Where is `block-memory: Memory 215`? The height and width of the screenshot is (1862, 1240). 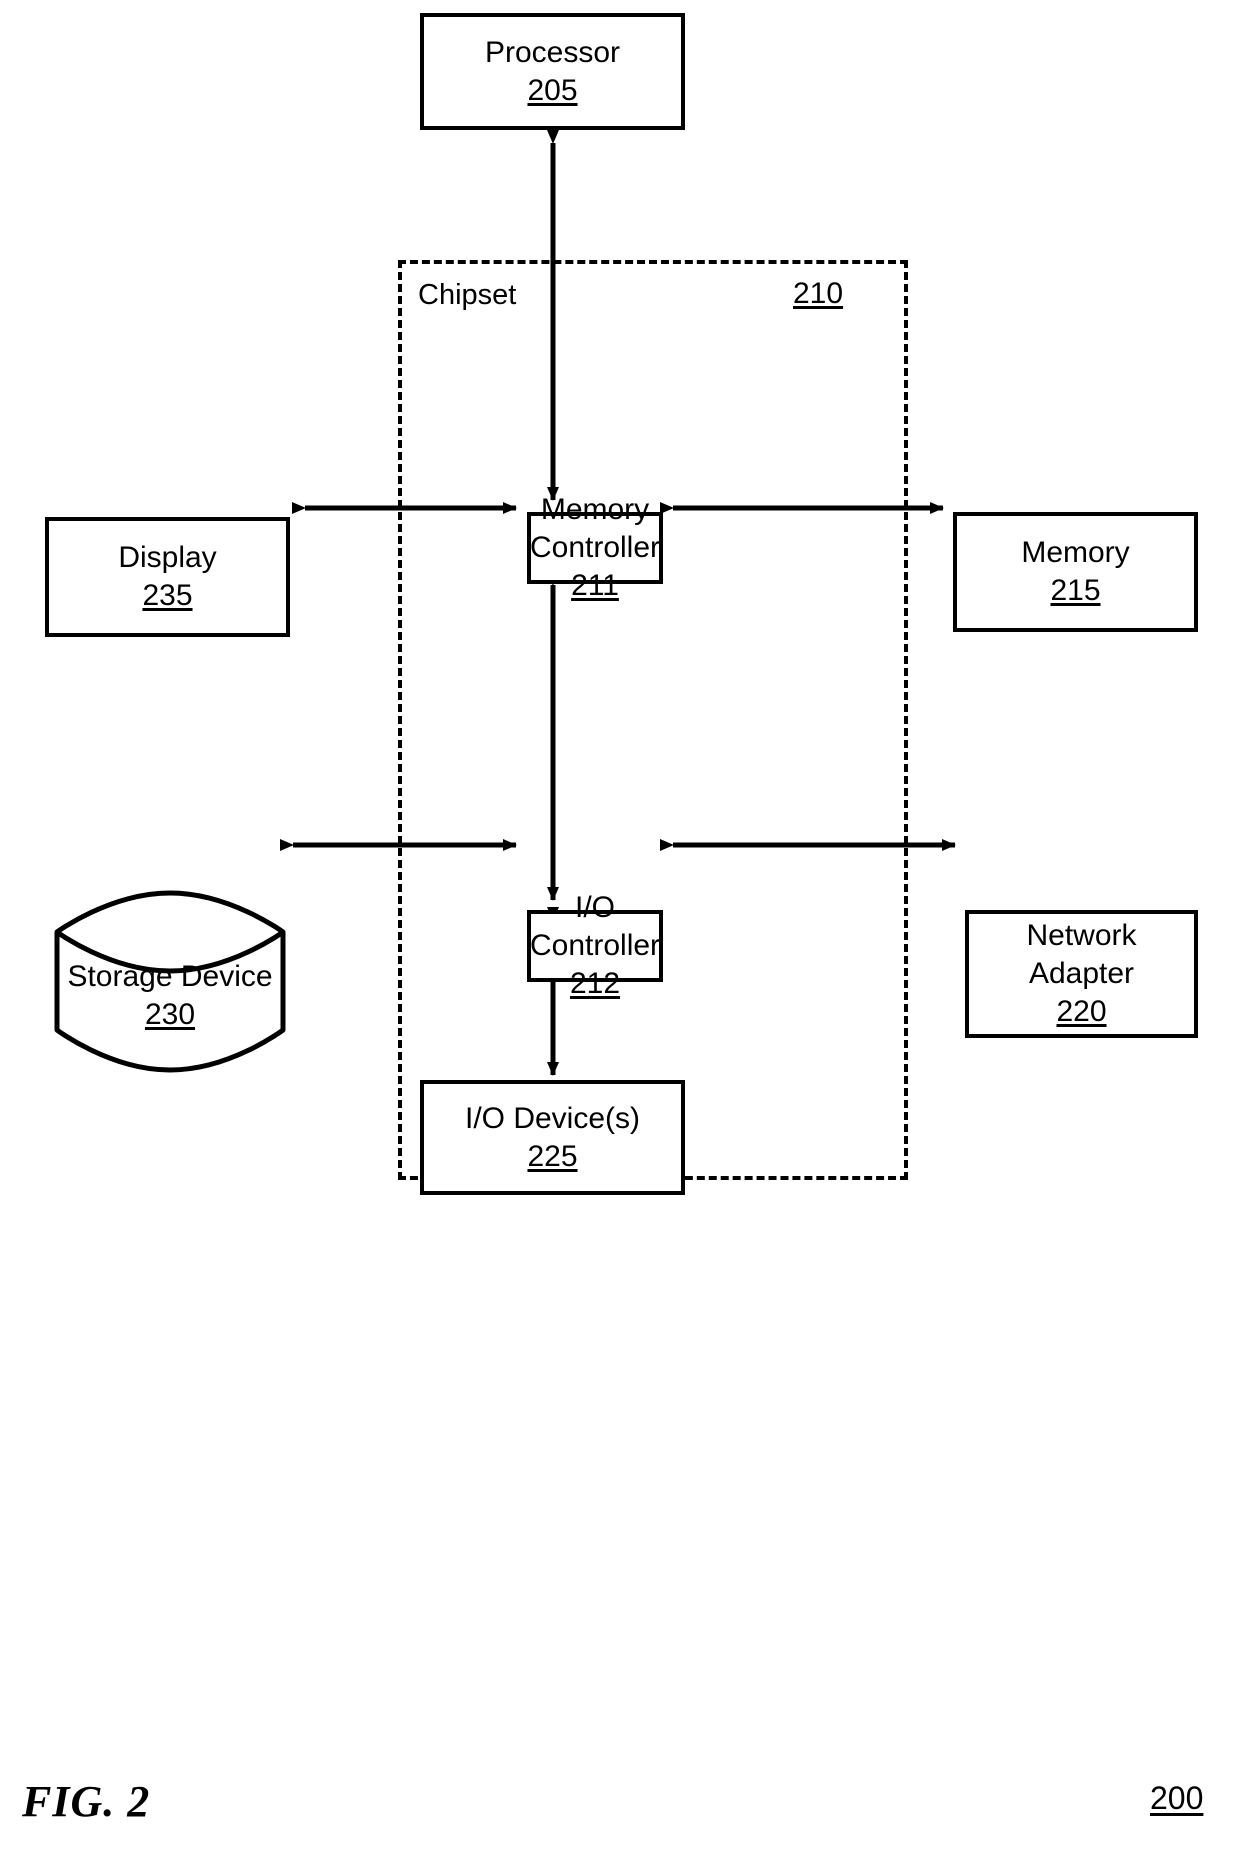 block-memory: Memory 215 is located at coordinates (1075, 572).